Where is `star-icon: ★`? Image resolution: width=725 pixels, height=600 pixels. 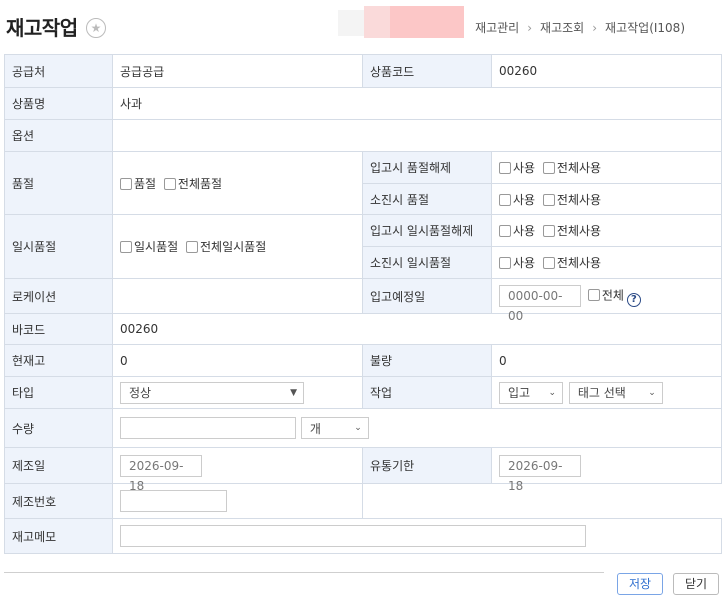
star-icon: ★ is located at coordinates (96, 28).